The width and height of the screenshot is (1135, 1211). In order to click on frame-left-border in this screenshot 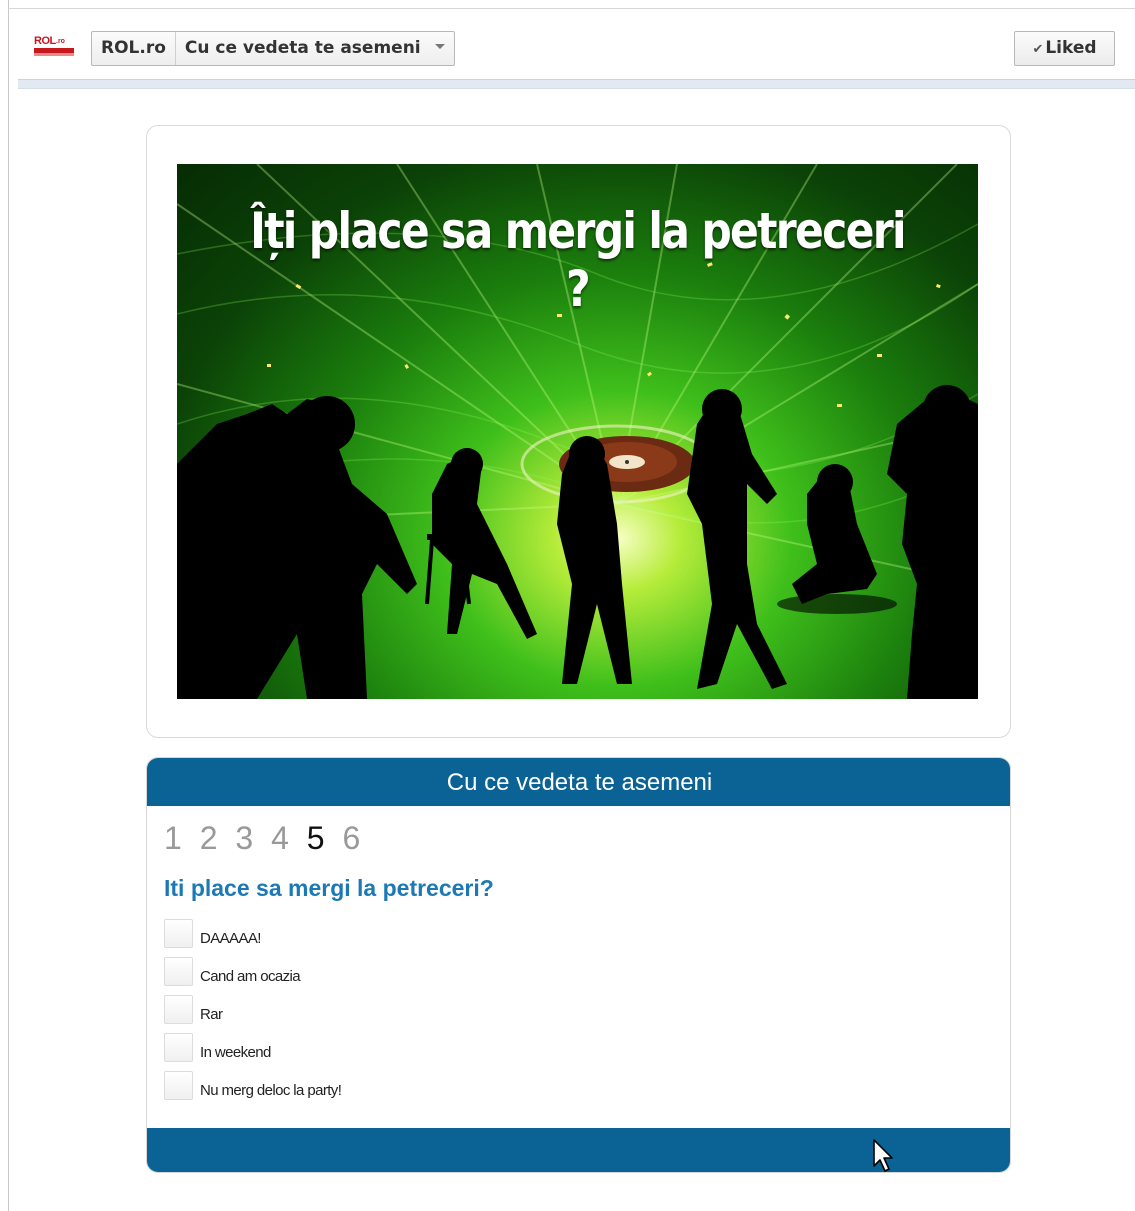, I will do `click(8, 605)`.